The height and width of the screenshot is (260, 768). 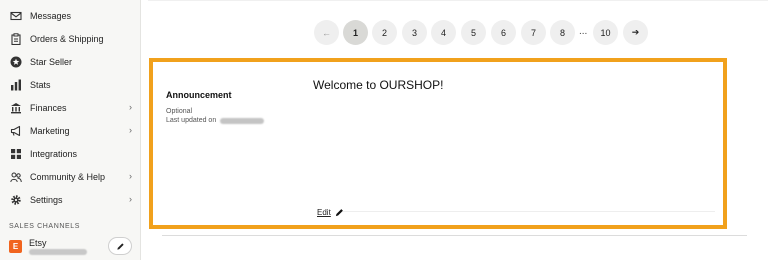 I want to click on gear-icon, so click(x=16, y=200).